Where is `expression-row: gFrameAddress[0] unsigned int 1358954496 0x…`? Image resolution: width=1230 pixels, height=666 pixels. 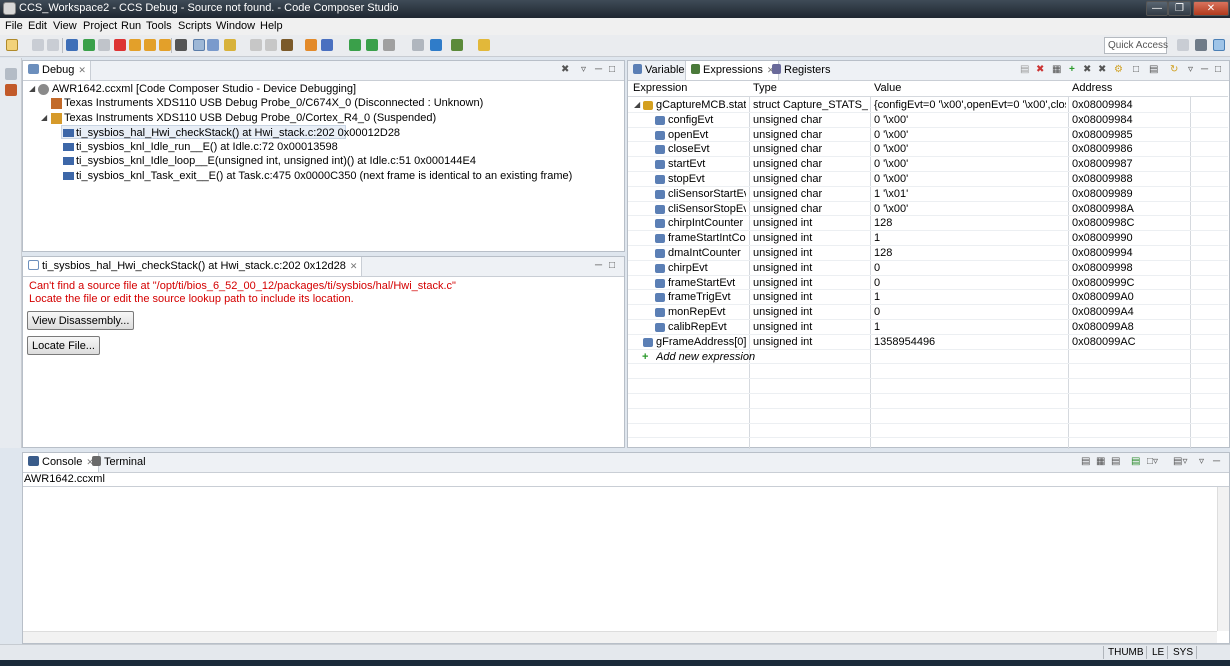 expression-row: gFrameAddress[0] unsigned int 1358954496 0x… is located at coordinates (928, 342).